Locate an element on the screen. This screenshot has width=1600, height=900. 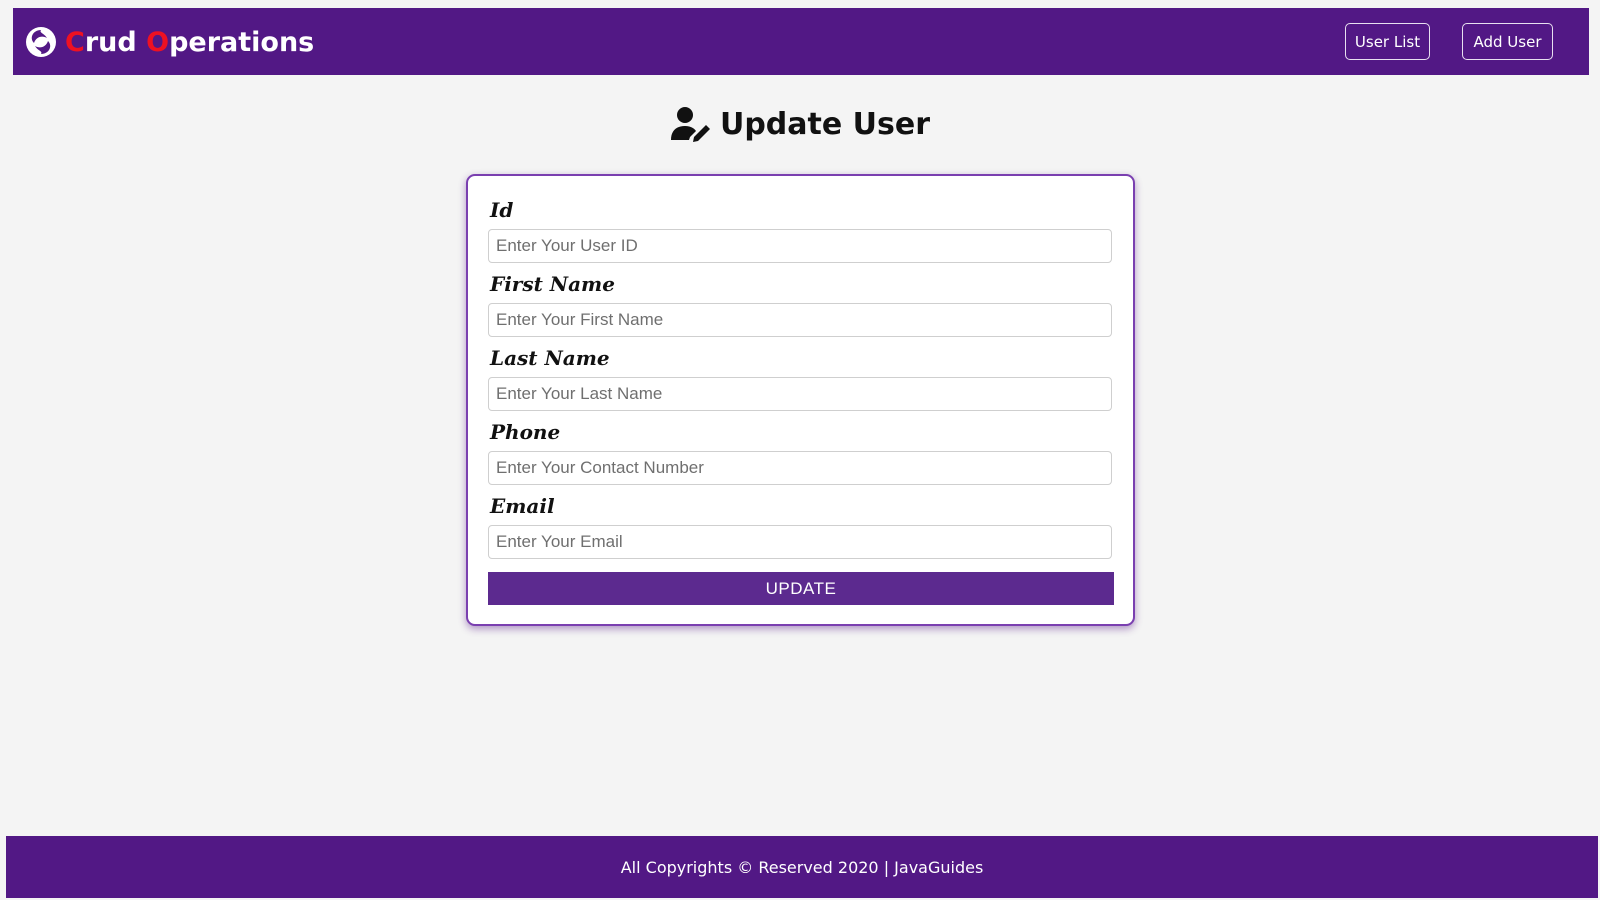
user-edit-icon is located at coordinates (690, 124).